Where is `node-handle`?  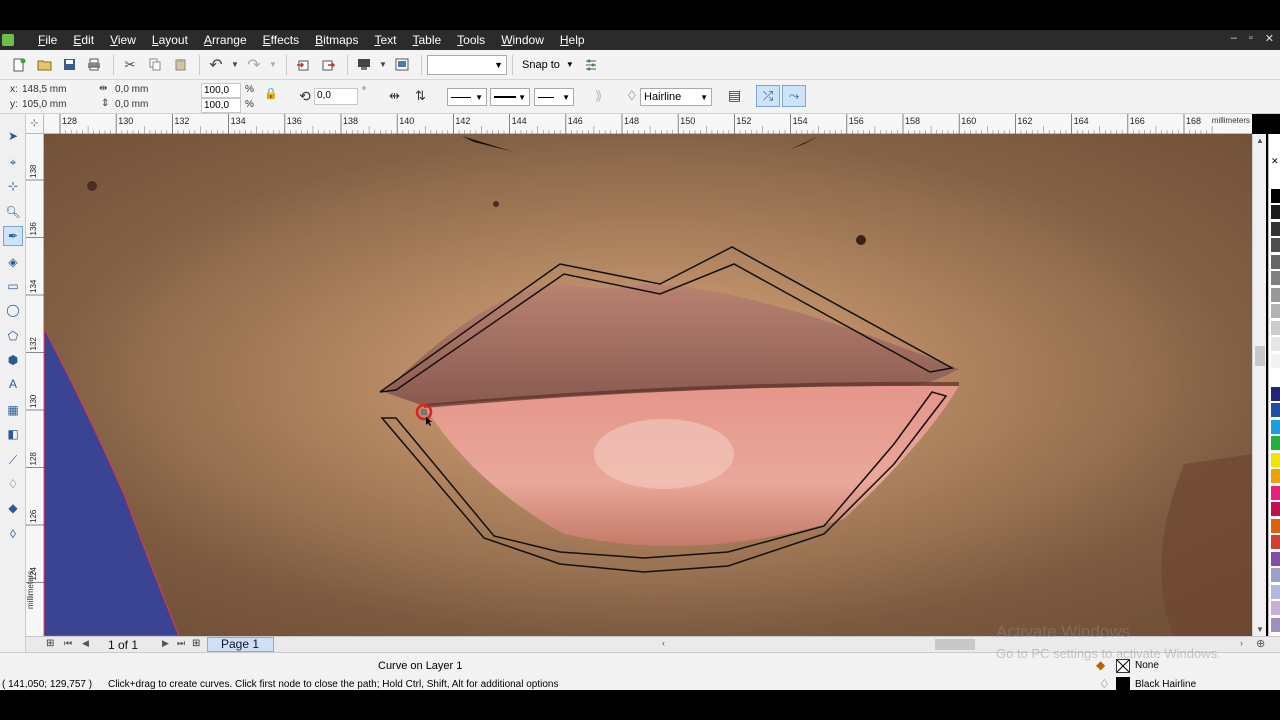
node-handle is located at coordinates (424, 412).